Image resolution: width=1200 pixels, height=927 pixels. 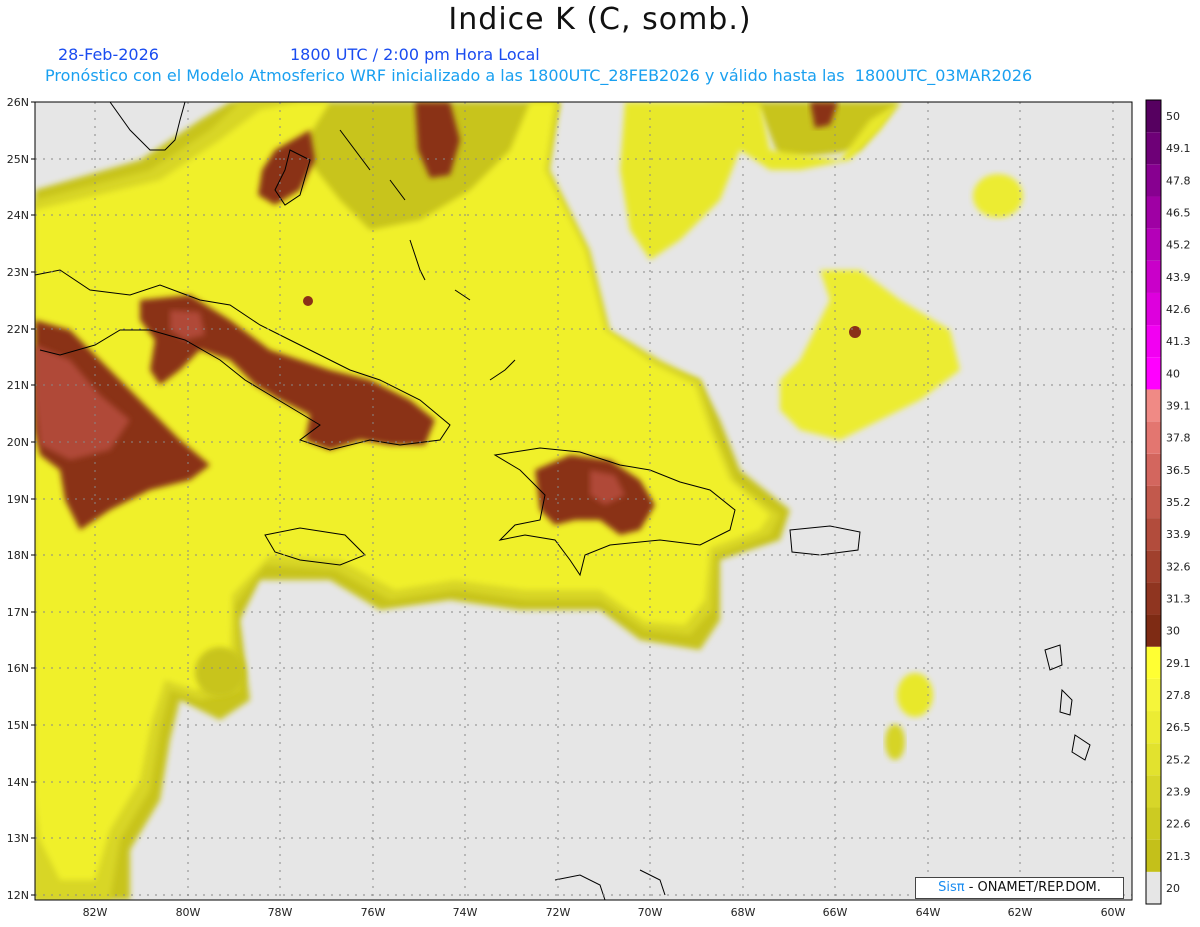 I want to click on lon-label: 76W, so click(x=373, y=912).